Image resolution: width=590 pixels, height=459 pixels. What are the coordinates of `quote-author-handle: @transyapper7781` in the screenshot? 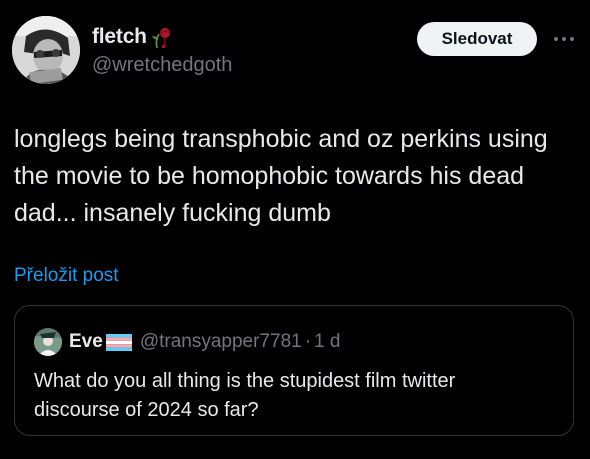 It's located at (220, 341).